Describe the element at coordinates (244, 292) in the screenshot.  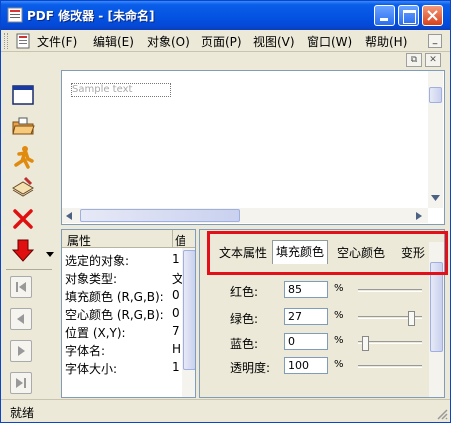
I see `red-label: 红色:` at that location.